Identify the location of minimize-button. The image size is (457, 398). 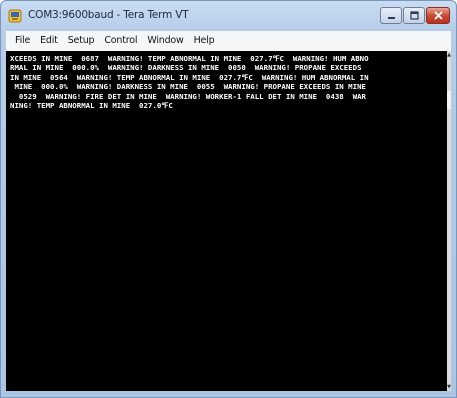
(391, 15).